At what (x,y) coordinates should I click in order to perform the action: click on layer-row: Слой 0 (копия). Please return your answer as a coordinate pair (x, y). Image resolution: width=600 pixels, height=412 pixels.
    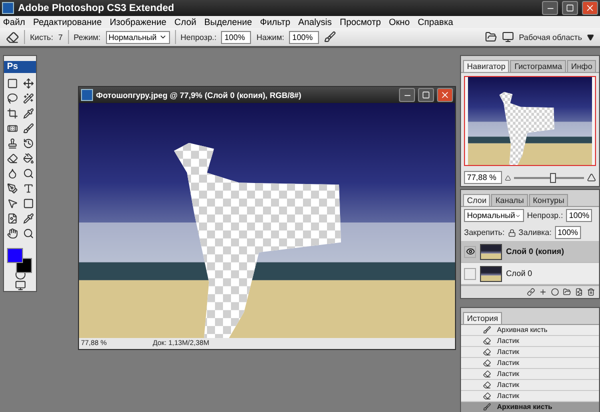
    Looking at the image, I should click on (530, 252).